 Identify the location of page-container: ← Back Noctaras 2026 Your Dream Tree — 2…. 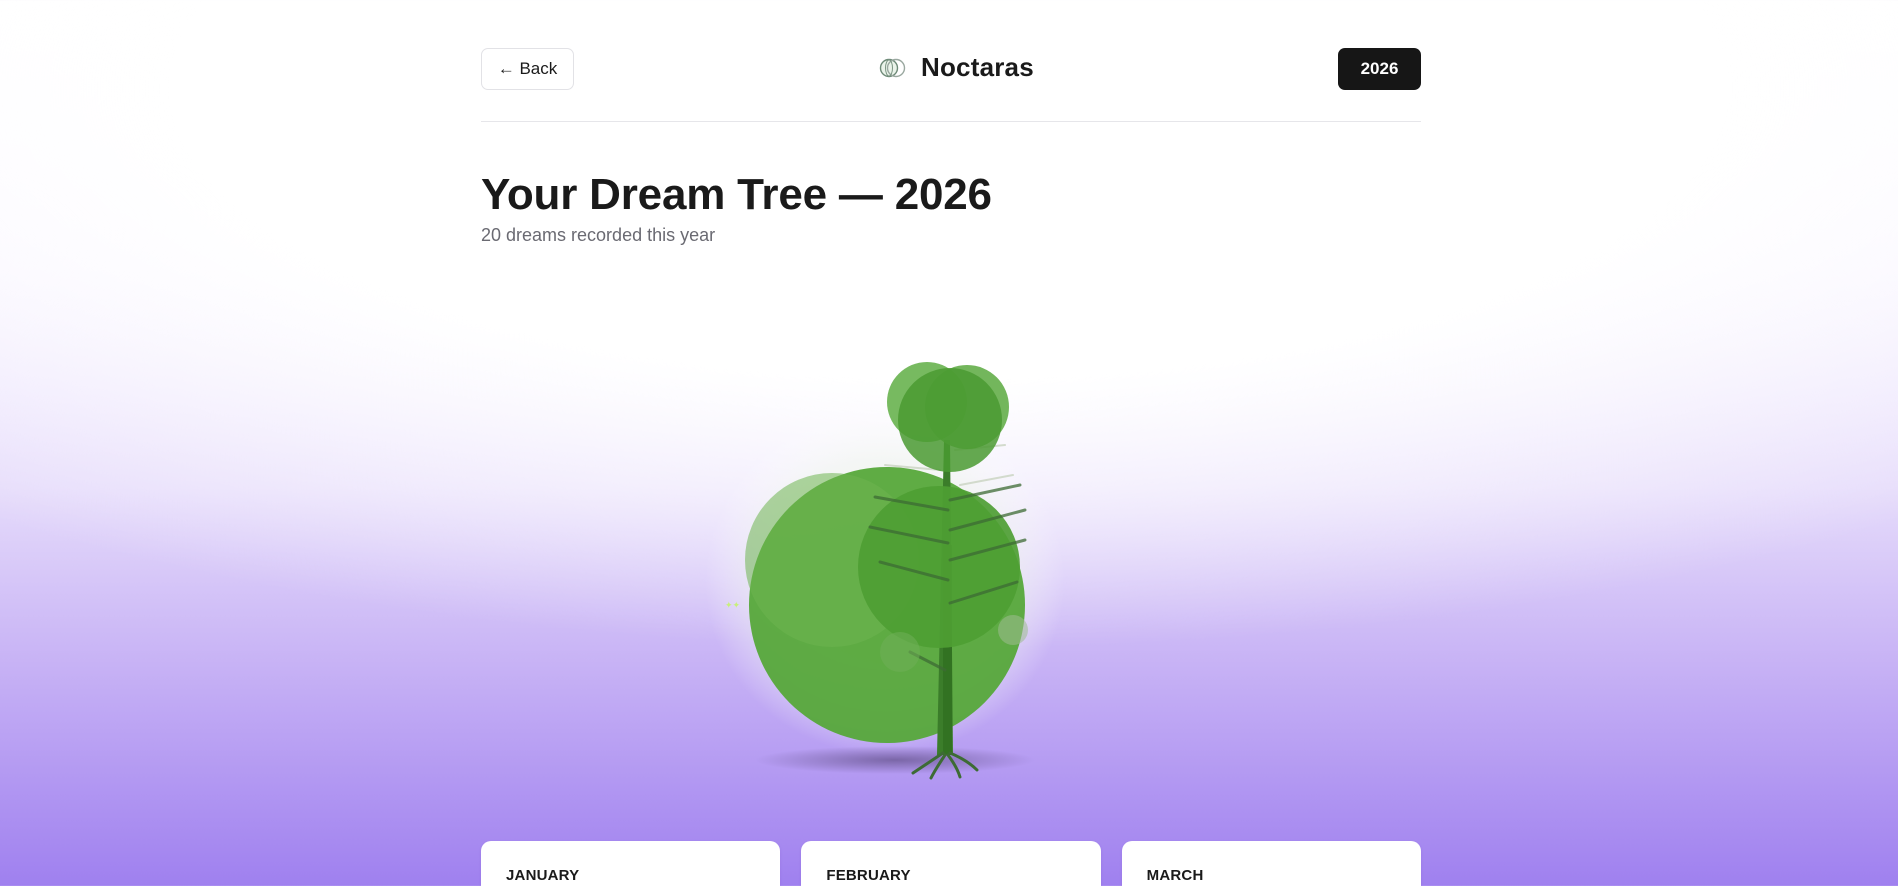
(951, 122).